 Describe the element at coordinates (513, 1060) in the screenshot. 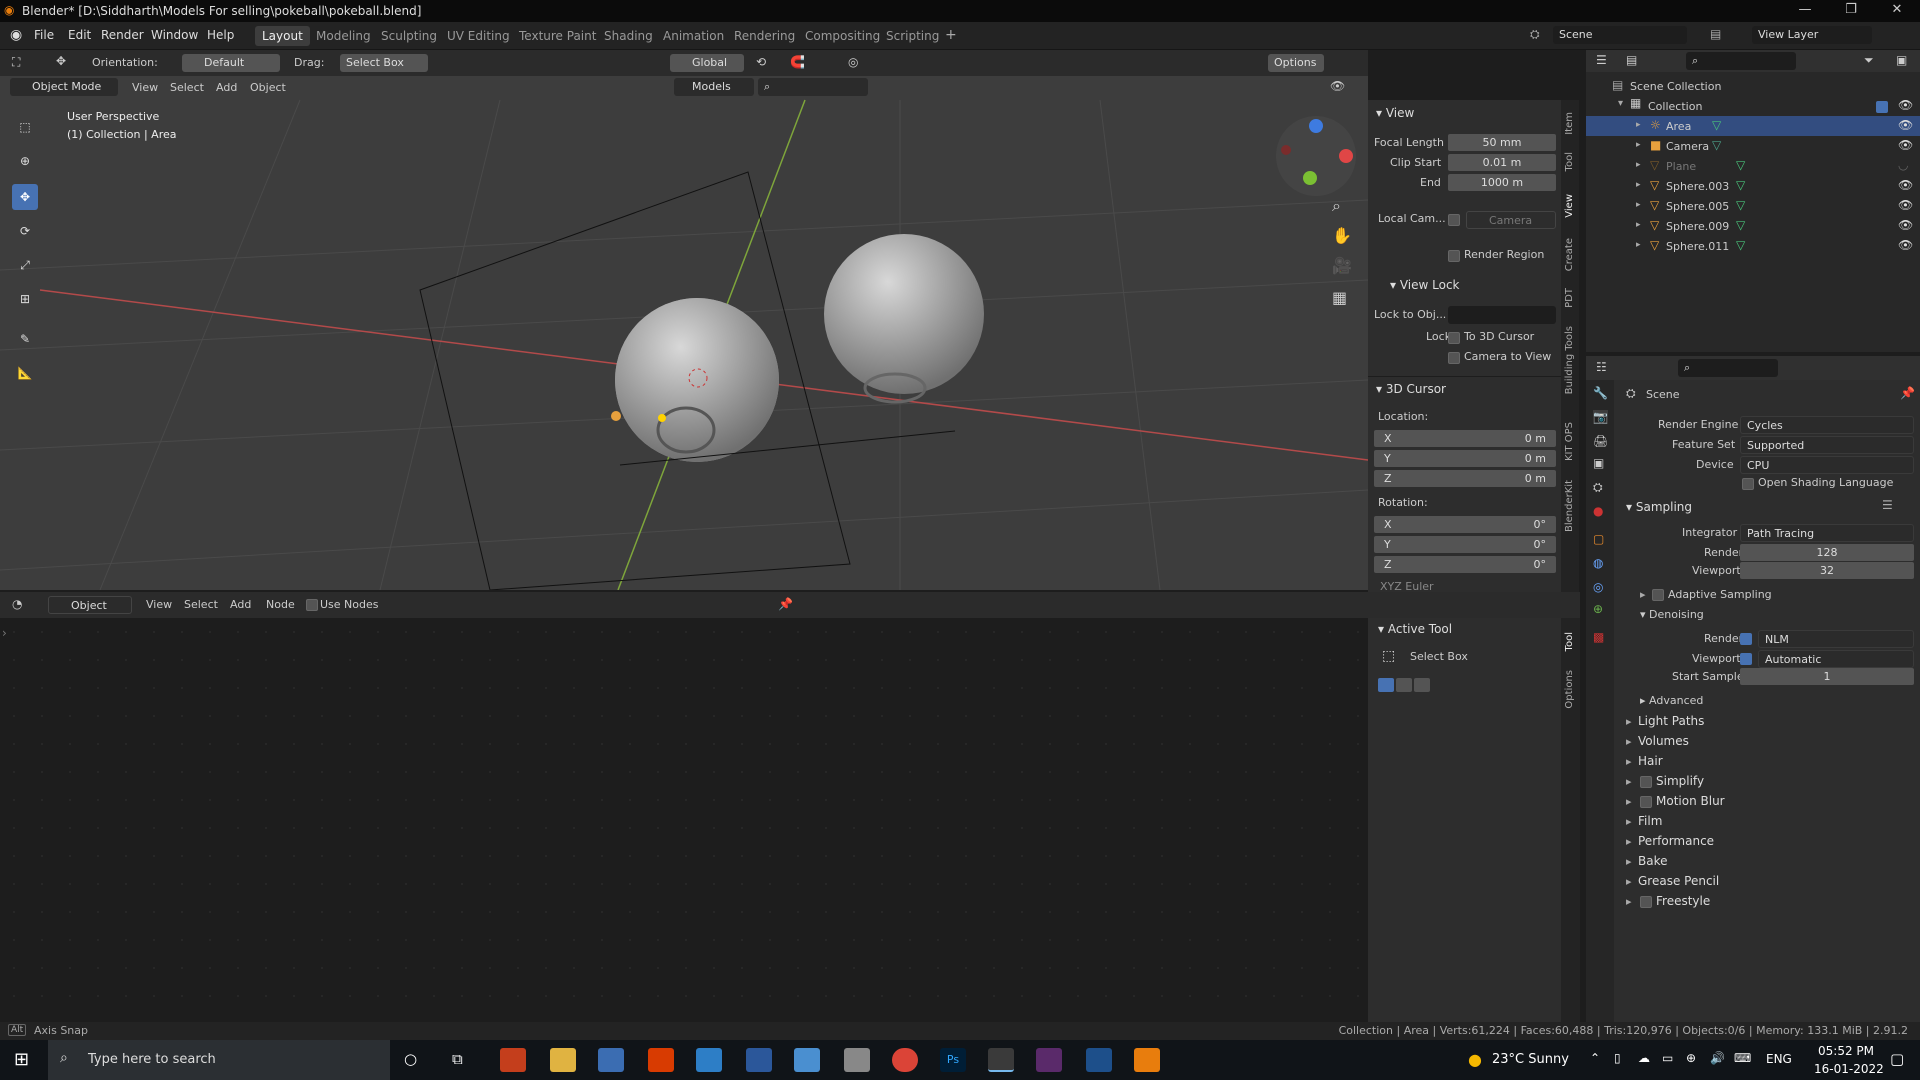

I see `powerpoint-icon` at that location.